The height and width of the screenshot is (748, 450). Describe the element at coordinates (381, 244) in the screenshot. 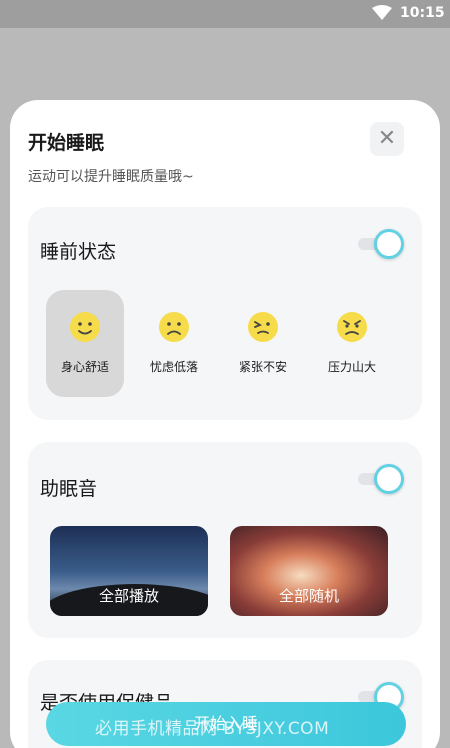

I see `pre-sleep-state-toggle` at that location.